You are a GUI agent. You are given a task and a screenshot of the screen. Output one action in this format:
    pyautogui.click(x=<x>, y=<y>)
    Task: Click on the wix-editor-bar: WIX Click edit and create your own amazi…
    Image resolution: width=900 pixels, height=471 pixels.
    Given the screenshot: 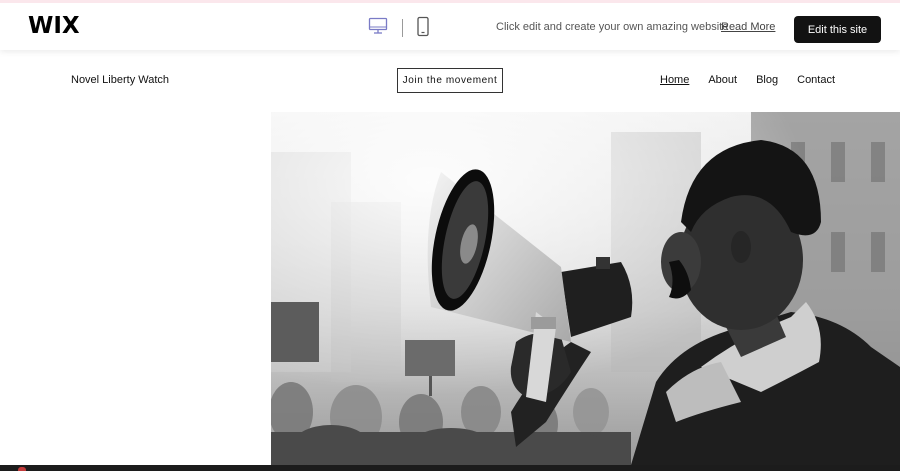 What is the action you would take?
    pyautogui.click(x=450, y=25)
    